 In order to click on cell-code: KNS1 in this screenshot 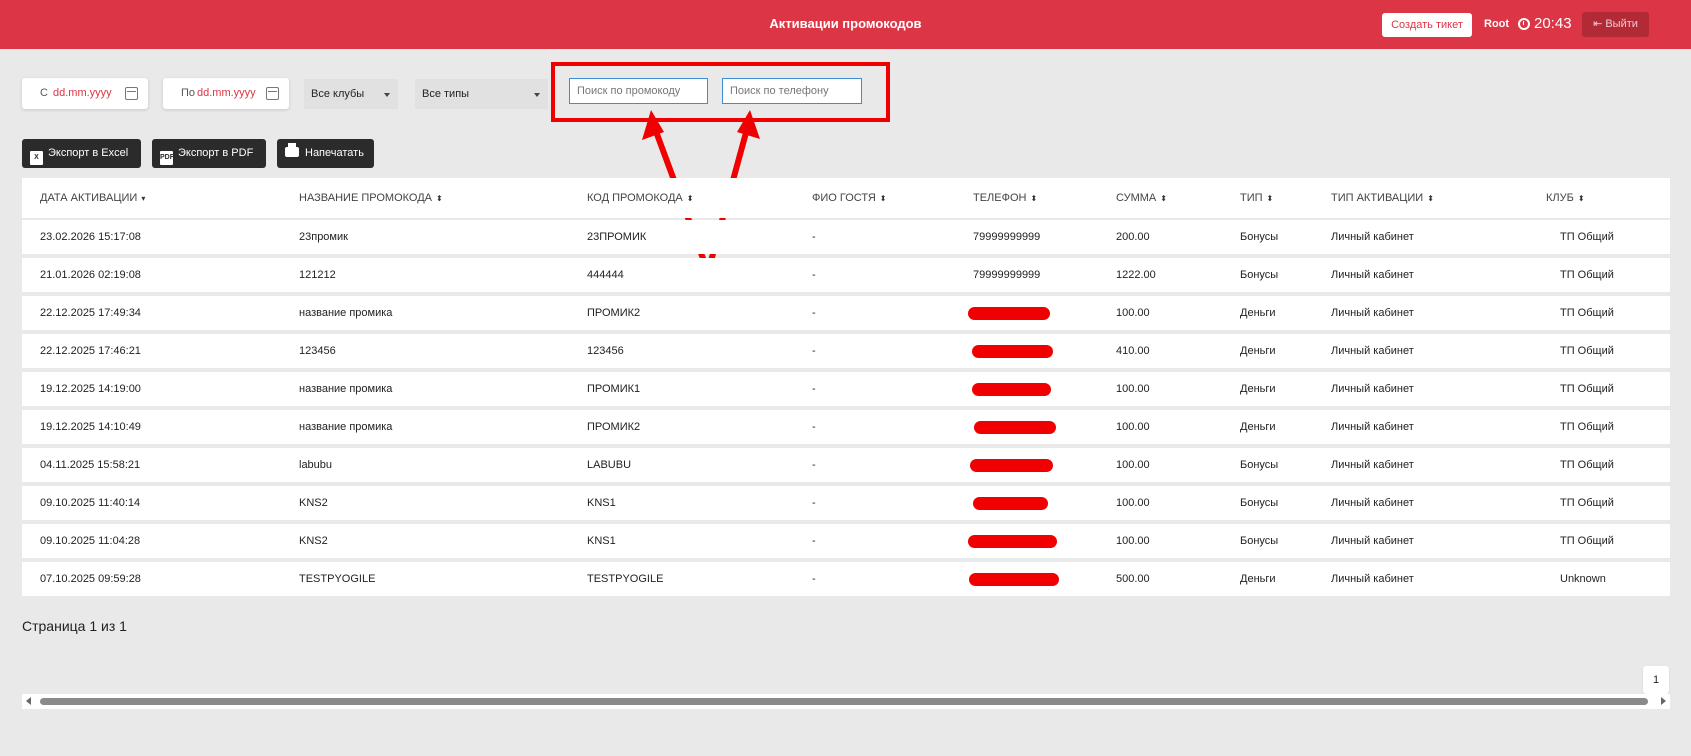, I will do `click(601, 541)`.